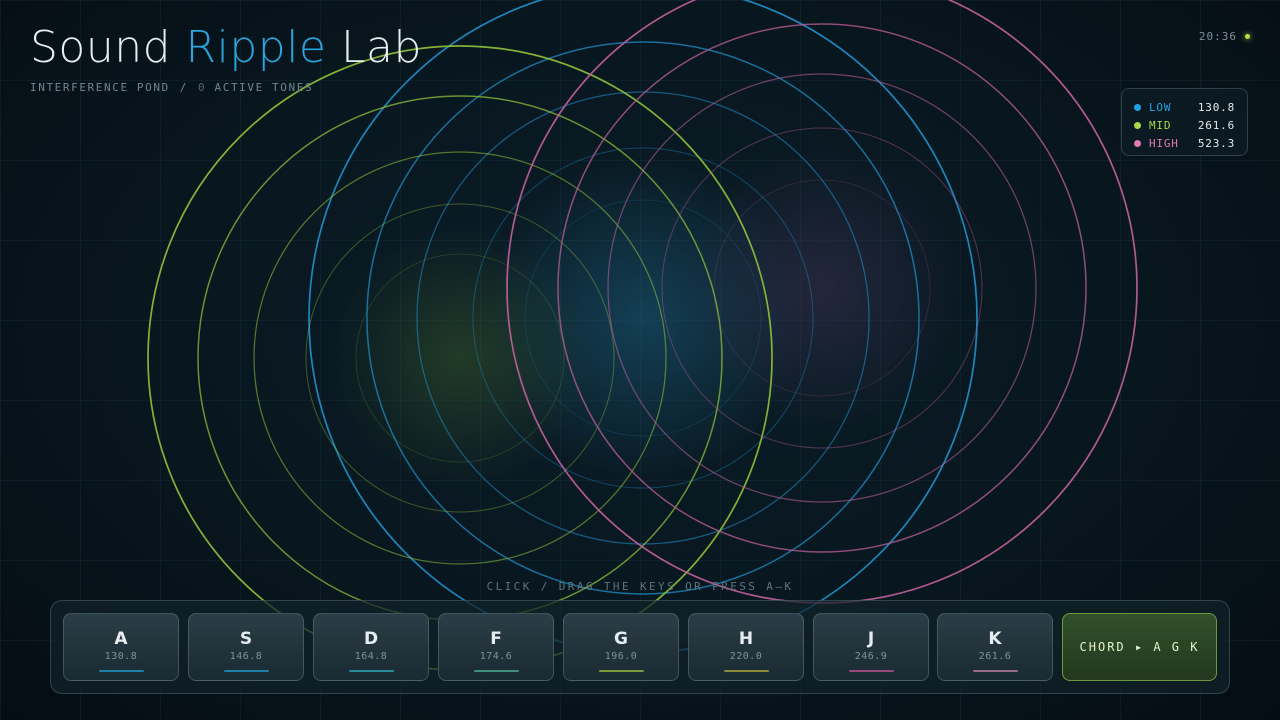 The height and width of the screenshot is (720, 1280). Describe the element at coordinates (621, 656) in the screenshot. I see `key-frequency: 196.0` at that location.